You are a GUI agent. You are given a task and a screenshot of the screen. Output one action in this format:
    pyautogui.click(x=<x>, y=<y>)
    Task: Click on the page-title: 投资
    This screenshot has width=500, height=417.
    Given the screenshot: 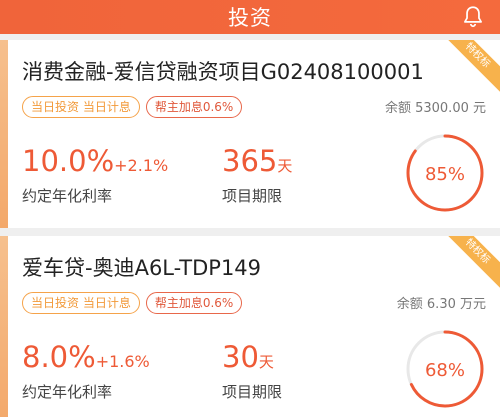 What is the action you would take?
    pyautogui.click(x=250, y=18)
    